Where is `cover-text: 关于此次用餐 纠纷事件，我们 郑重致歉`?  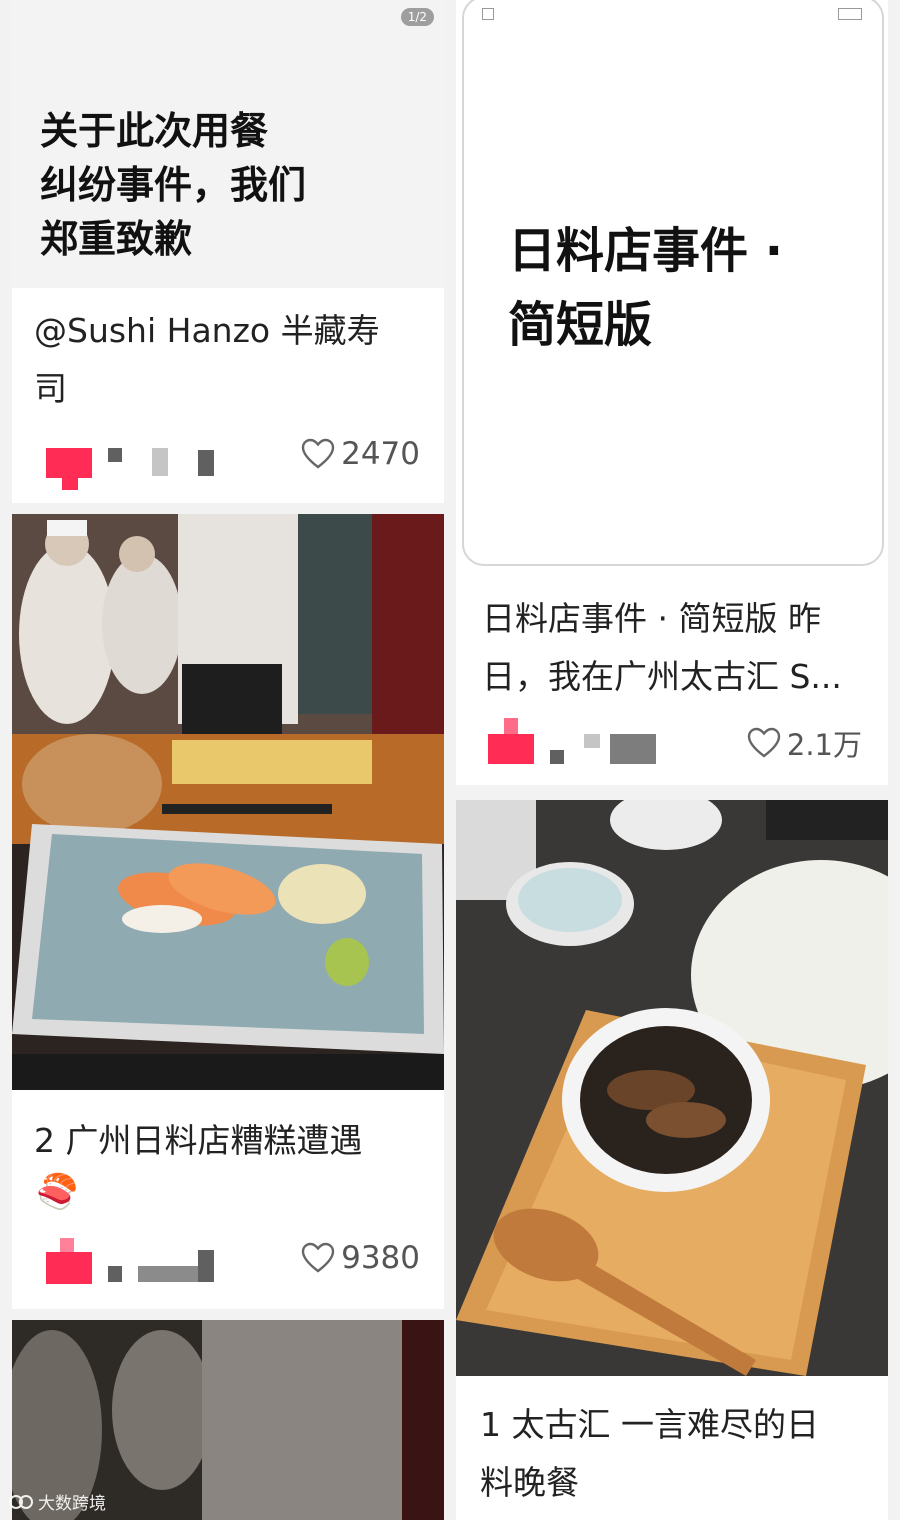 cover-text: 关于此次用餐 纠纷事件，我们 郑重致歉 is located at coordinates (173, 185).